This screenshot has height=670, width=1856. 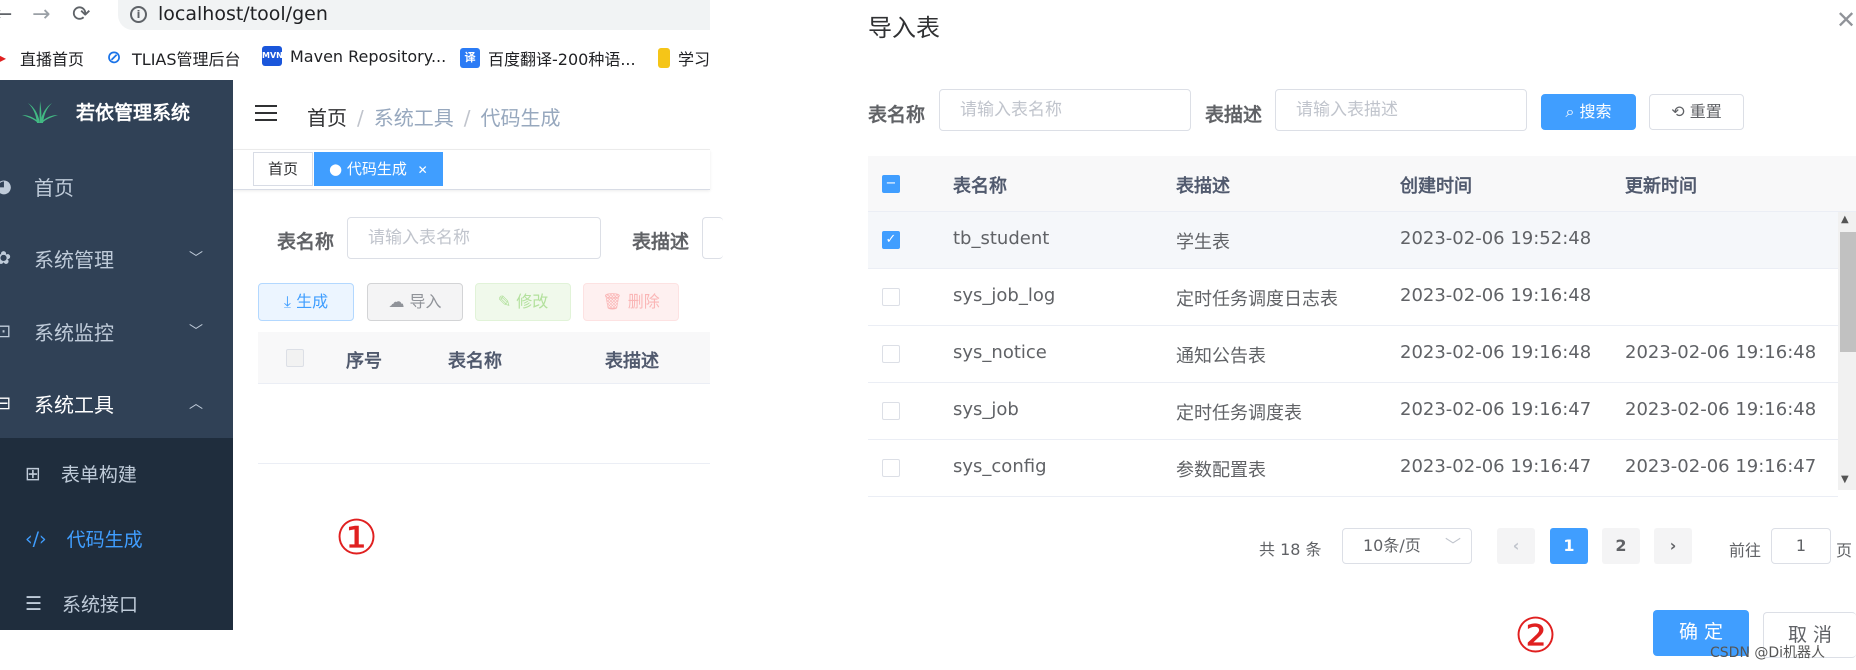 I want to click on scroll-up-icon: ▲, so click(x=1845, y=219).